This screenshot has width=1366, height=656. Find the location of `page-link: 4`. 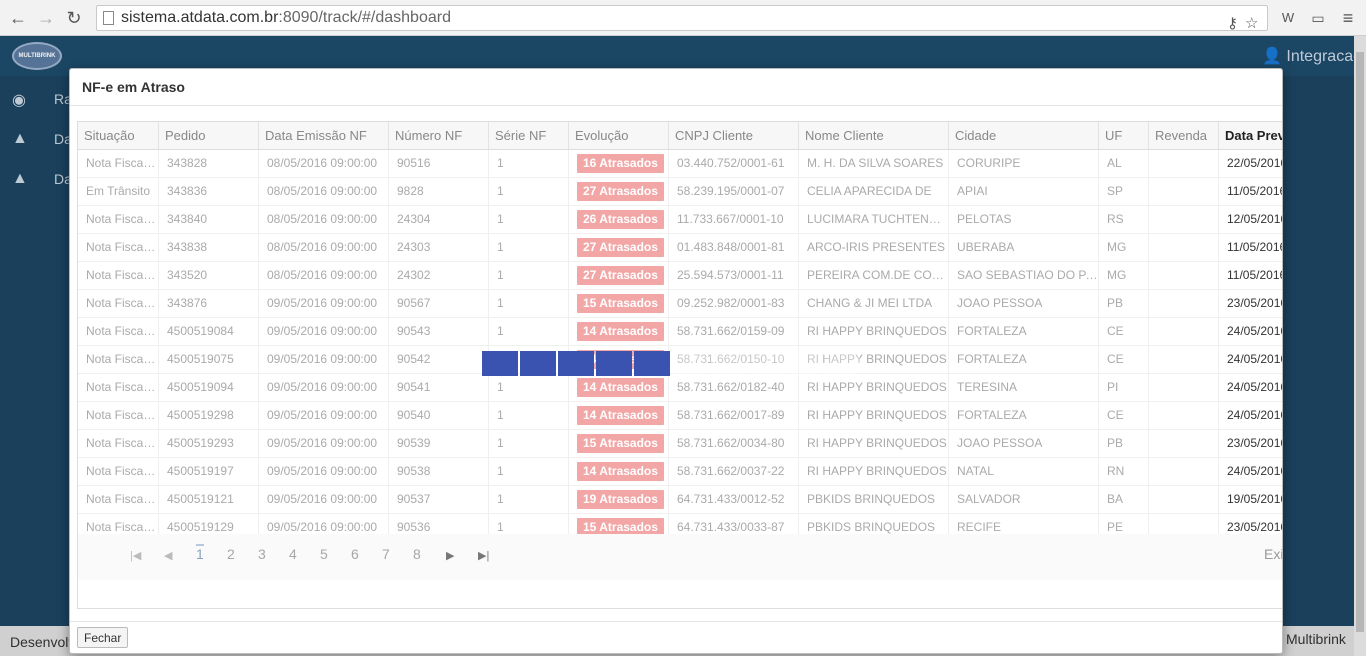

page-link: 4 is located at coordinates (293, 554).